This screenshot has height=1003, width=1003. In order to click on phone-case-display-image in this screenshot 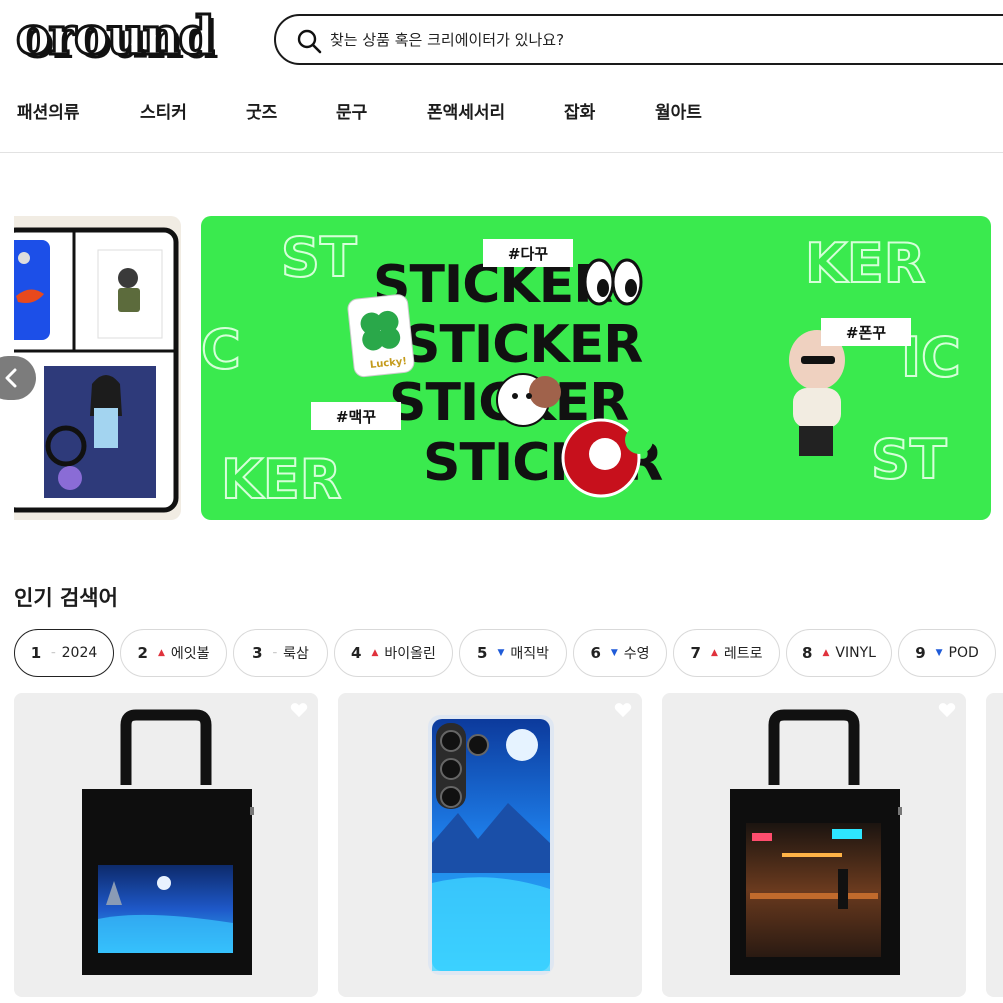, I will do `click(96, 370)`.